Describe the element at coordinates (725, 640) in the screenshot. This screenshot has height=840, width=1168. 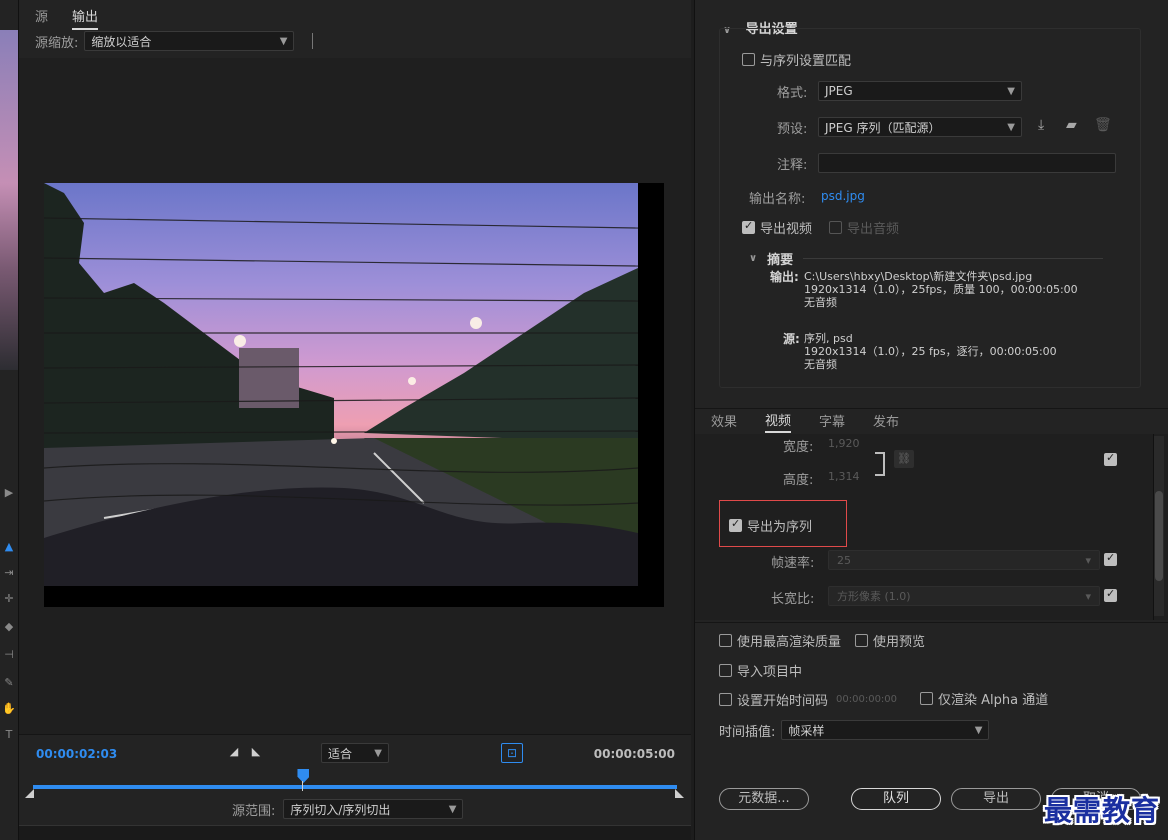
I see `max-quality-checkbox` at that location.